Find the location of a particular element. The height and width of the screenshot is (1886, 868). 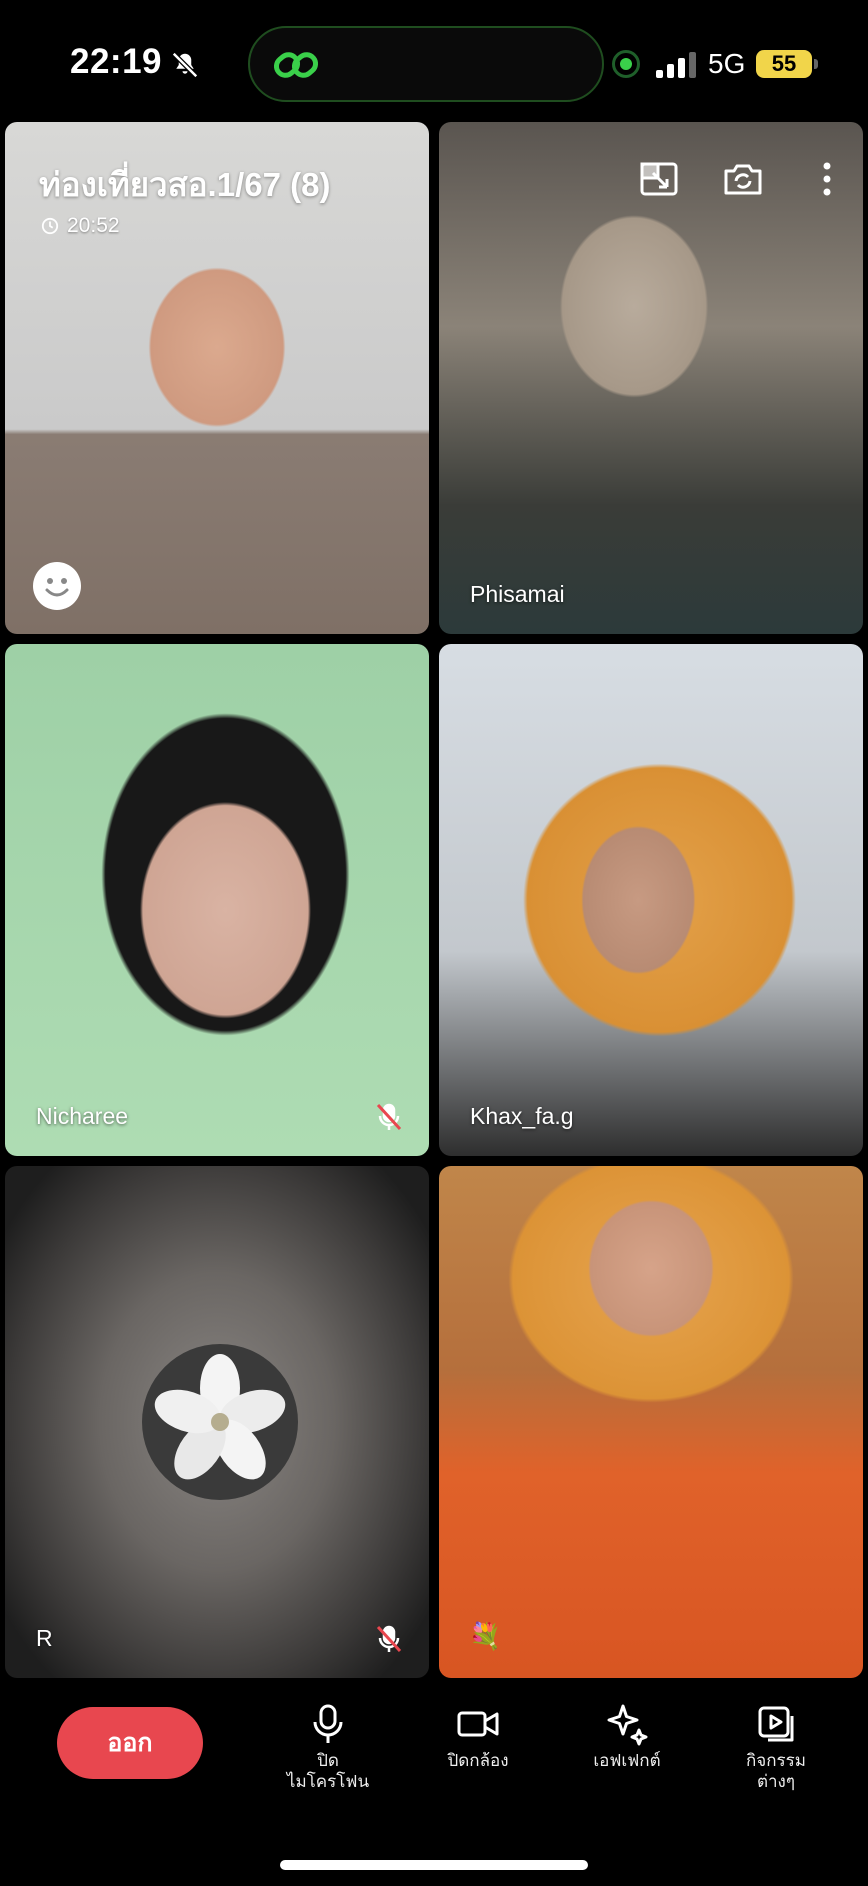

call-duration: 20:52 is located at coordinates (80, 226).